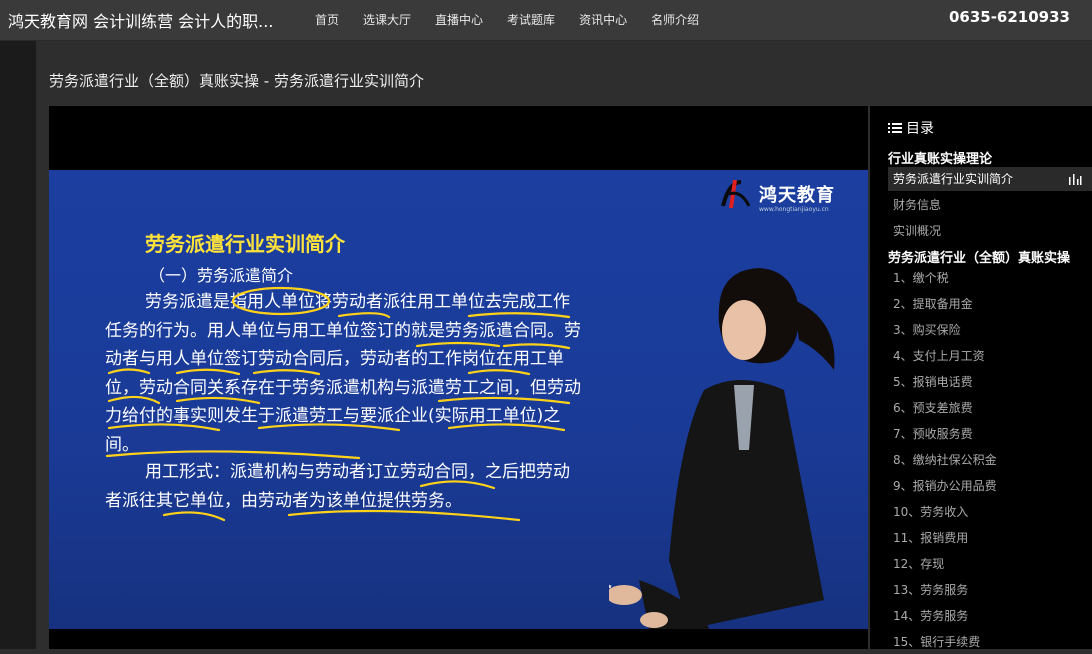  I want to click on toc-header: 目录, so click(911, 128).